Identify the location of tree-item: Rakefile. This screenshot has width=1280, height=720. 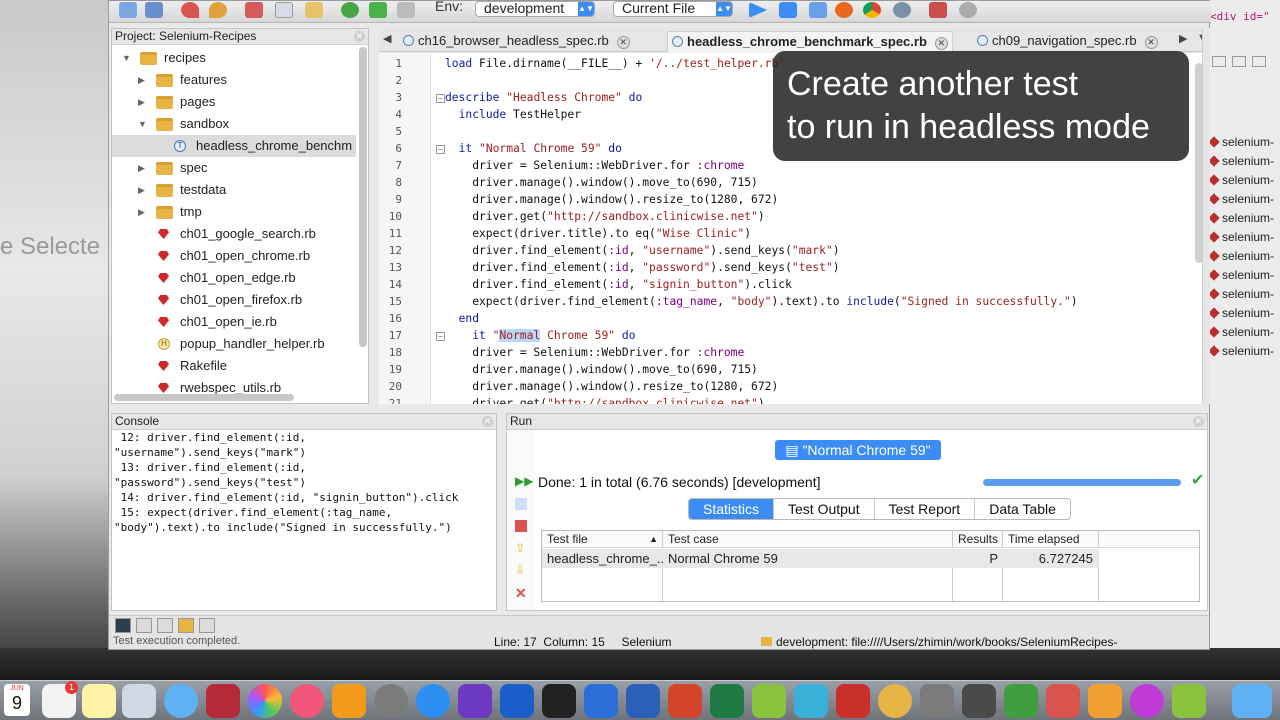
(234, 366).